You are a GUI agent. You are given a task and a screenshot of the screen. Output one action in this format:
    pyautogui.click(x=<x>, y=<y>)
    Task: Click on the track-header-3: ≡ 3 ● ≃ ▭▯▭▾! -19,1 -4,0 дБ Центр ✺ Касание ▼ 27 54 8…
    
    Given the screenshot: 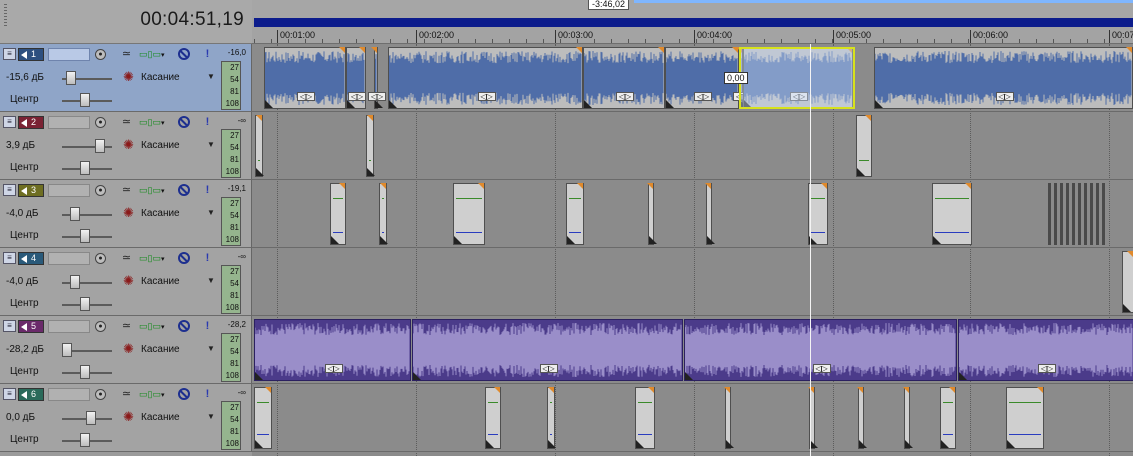 What is the action you would take?
    pyautogui.click(x=126, y=214)
    